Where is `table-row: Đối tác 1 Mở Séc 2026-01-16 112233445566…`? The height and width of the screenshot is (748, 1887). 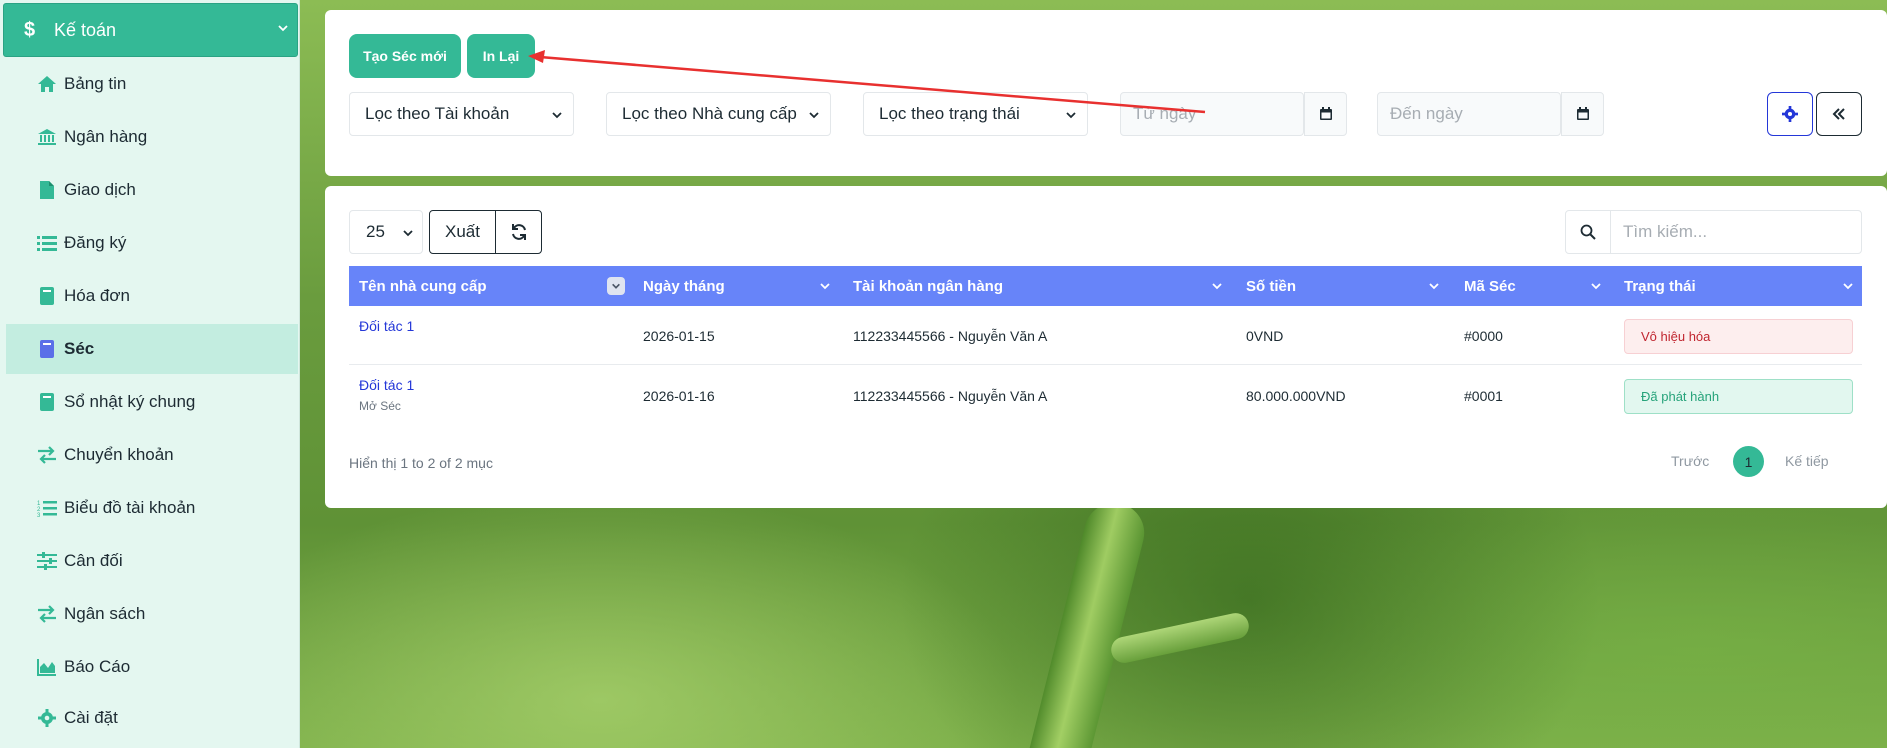
table-row: Đối tác 1 Mở Séc 2026-01-16 112233445566… is located at coordinates (1105, 395).